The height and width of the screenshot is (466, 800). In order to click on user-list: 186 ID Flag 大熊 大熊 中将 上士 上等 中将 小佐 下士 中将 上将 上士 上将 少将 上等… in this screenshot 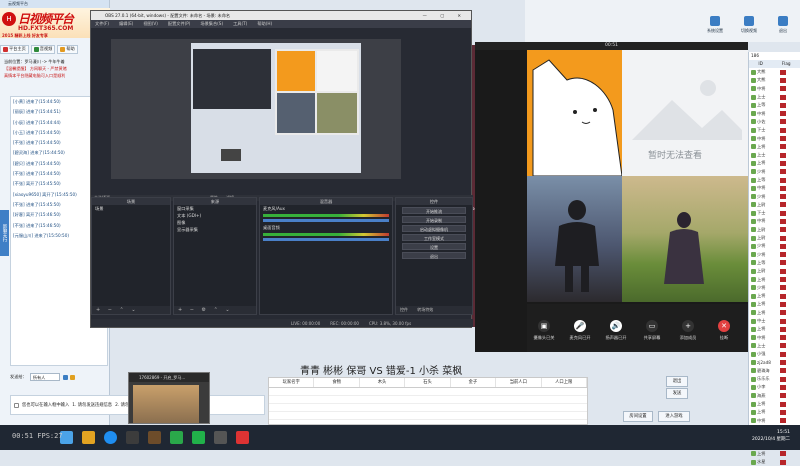, I will do `click(774, 258)`.